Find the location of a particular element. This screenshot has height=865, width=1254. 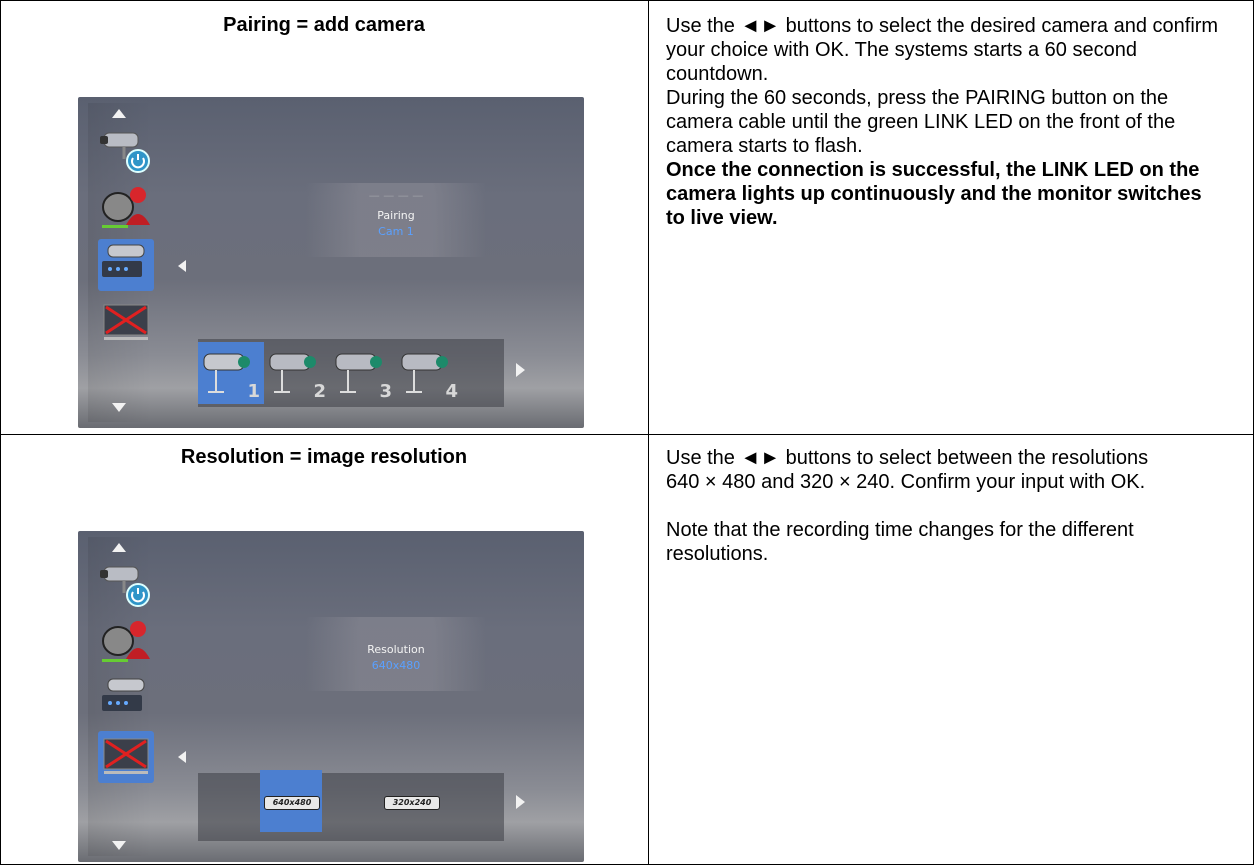

resolution-status-box: Resolution 640x480 is located at coordinates (396, 654).